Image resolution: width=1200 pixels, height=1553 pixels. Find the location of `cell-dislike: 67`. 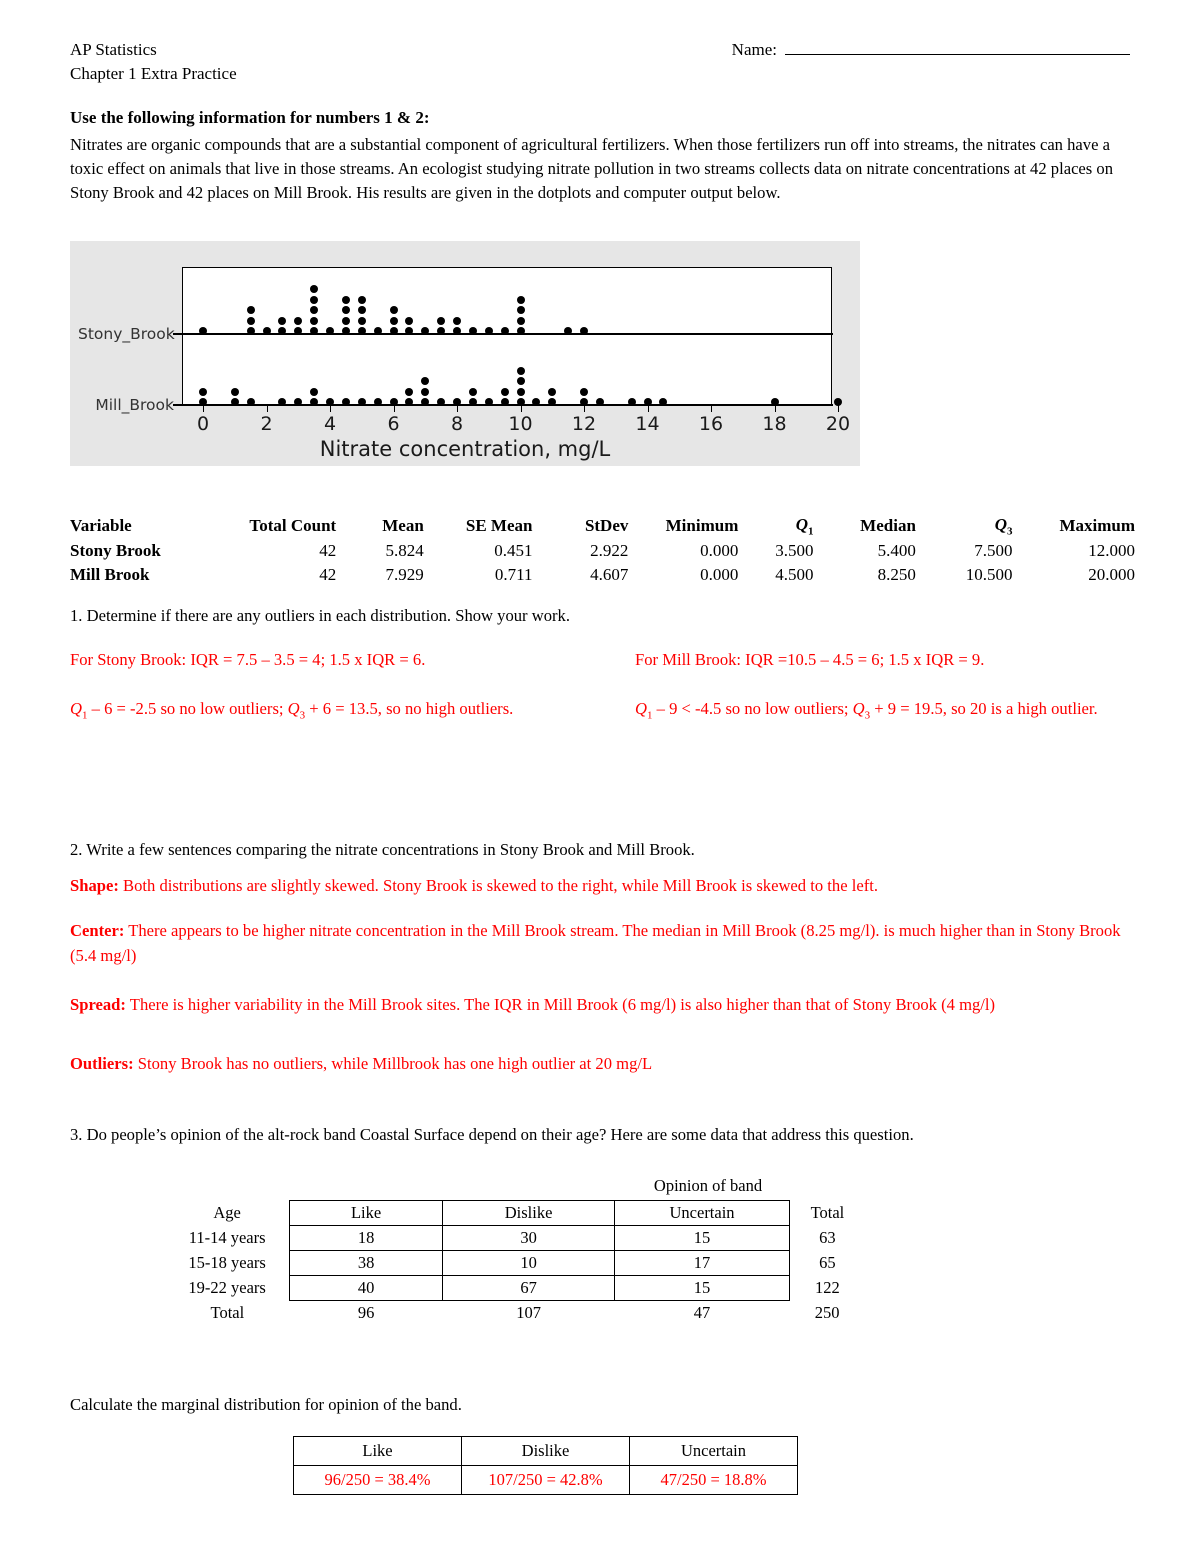

cell-dislike: 67 is located at coordinates (528, 1288).